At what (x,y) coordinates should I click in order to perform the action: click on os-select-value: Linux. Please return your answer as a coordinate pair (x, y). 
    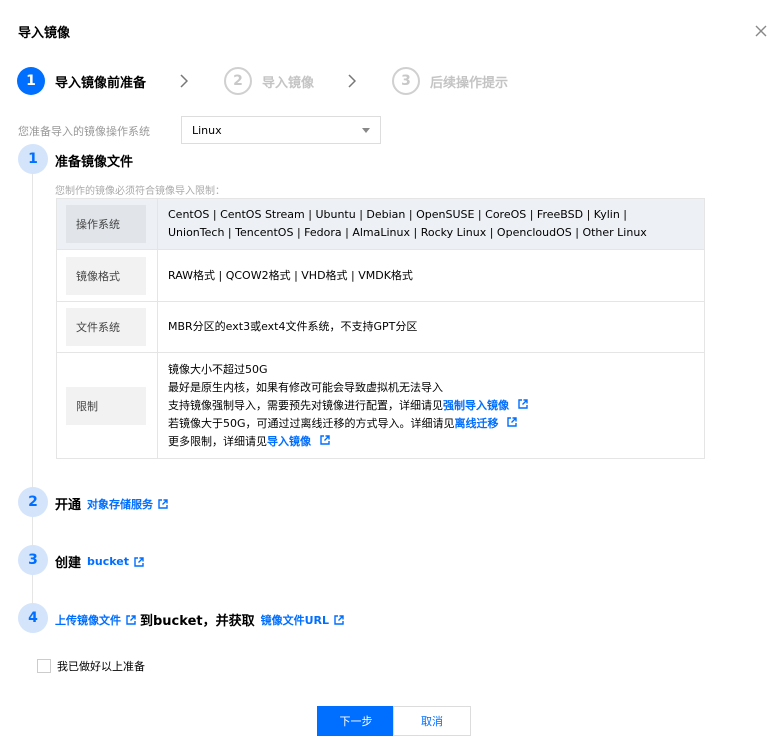
    Looking at the image, I should click on (207, 130).